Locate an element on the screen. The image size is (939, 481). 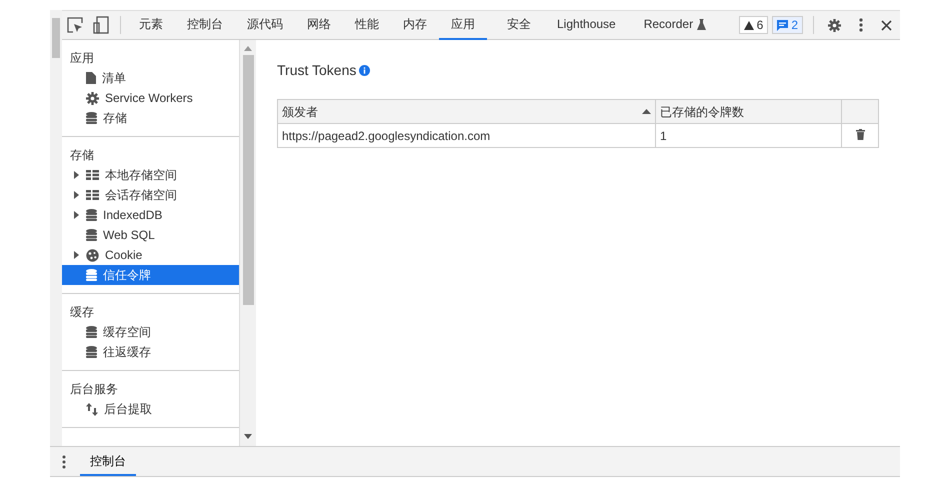
sidebar-item: 清单 is located at coordinates (151, 78).